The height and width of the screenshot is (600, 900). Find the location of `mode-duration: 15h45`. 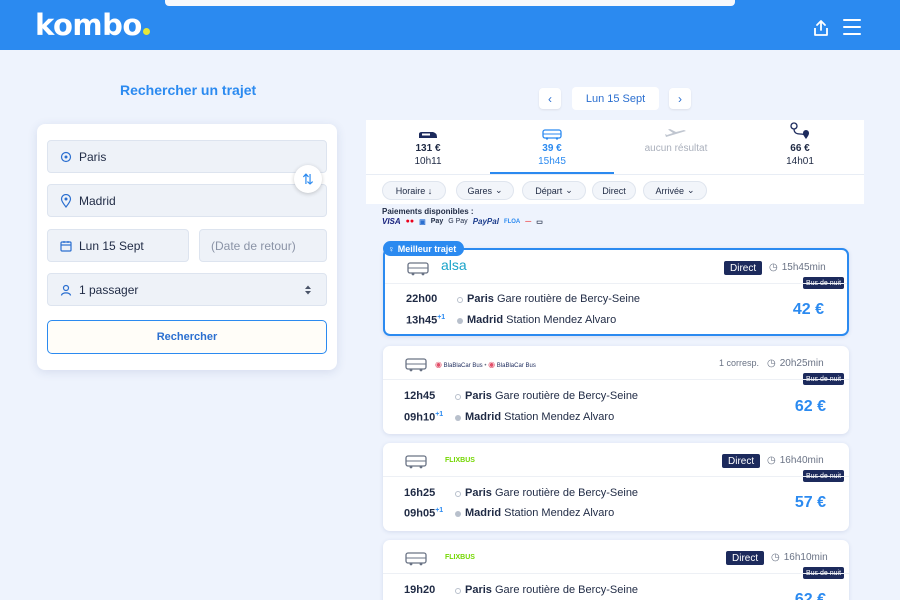

mode-duration: 15h45 is located at coordinates (552, 161).